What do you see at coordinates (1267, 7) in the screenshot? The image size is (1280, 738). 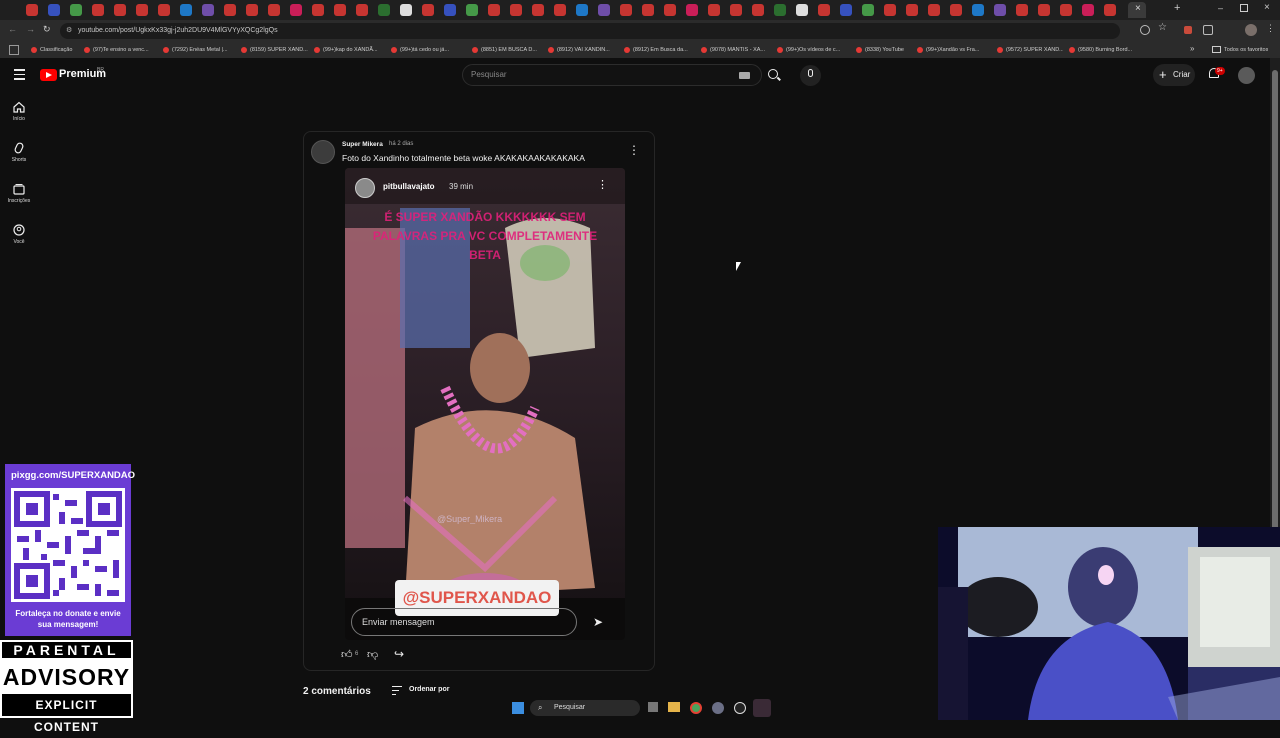 I see `window-close-icon: ×` at bounding box center [1267, 7].